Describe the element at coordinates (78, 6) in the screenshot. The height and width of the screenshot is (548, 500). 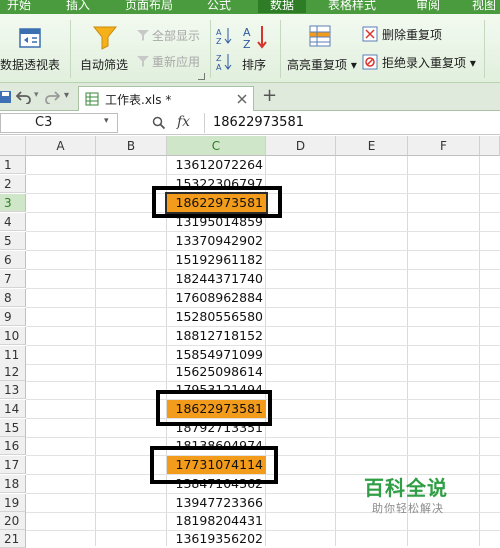
I see `menu-tab-insert: 插入` at that location.